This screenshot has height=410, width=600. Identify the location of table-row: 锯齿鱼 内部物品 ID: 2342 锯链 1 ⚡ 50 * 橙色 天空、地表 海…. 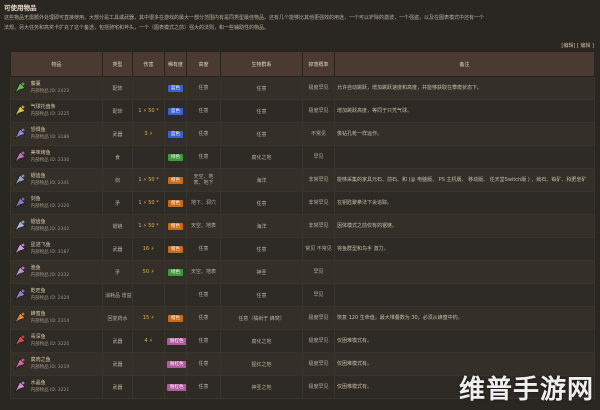
(302, 226).